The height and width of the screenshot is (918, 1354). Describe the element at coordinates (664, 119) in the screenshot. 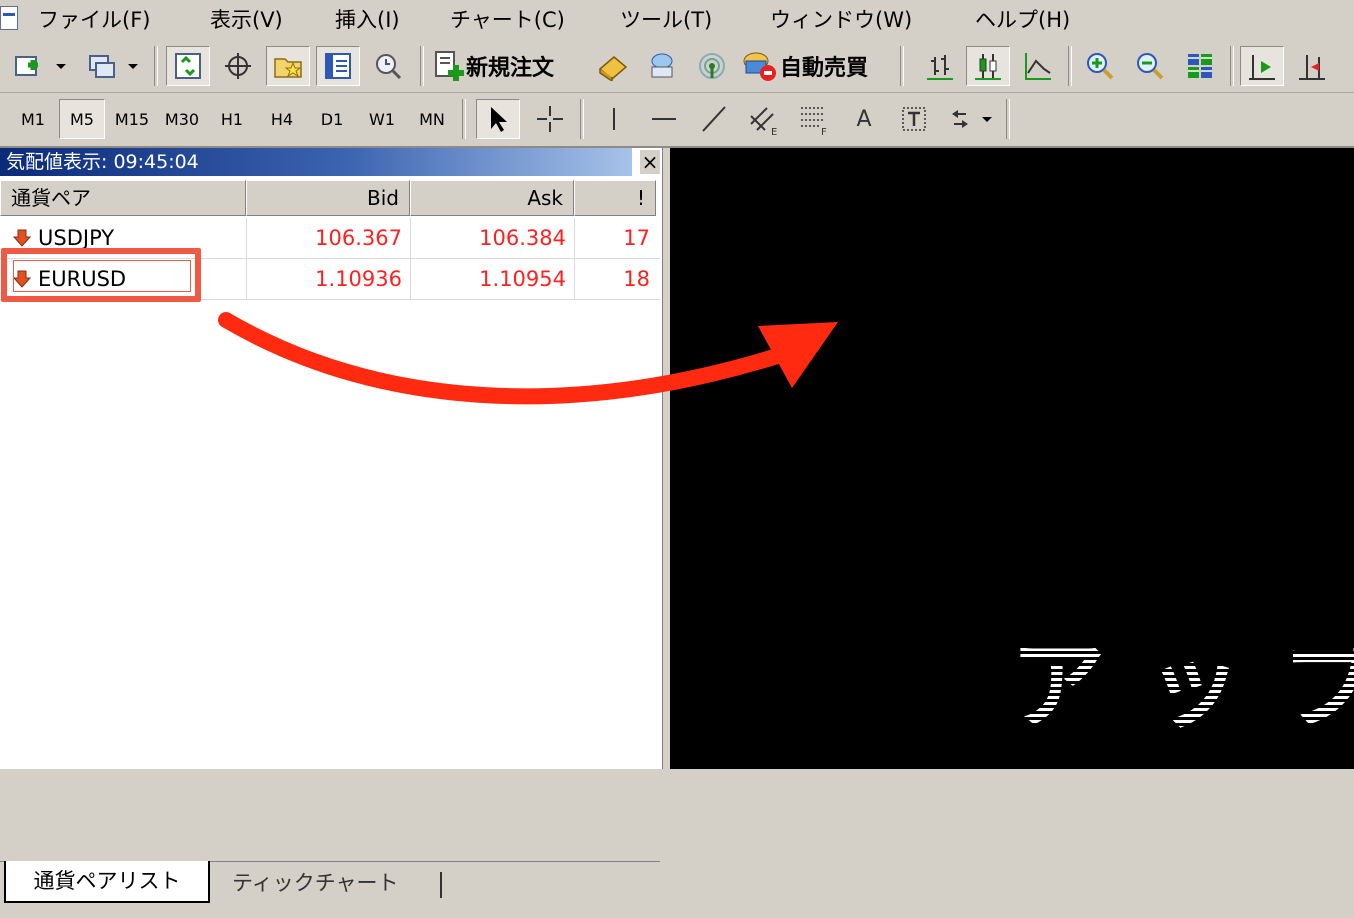

I see `horizontal-line-button` at that location.